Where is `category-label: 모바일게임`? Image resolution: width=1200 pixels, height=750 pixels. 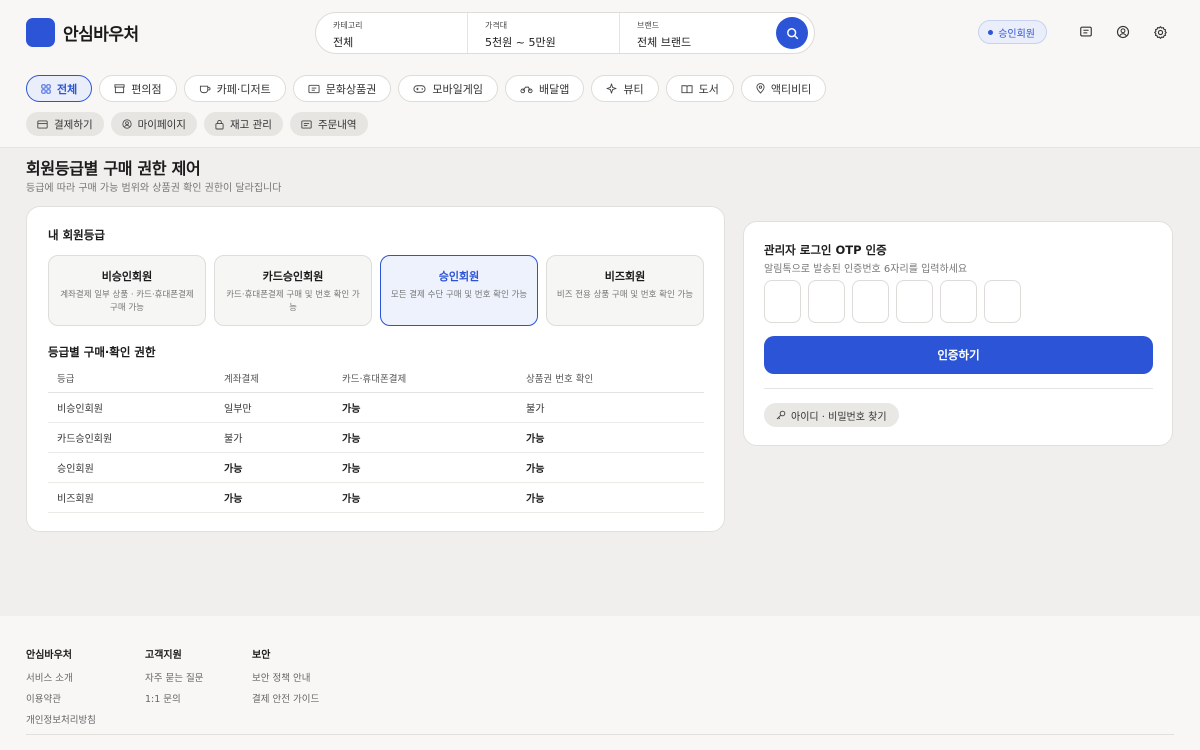
category-label: 모바일게임 is located at coordinates (457, 89).